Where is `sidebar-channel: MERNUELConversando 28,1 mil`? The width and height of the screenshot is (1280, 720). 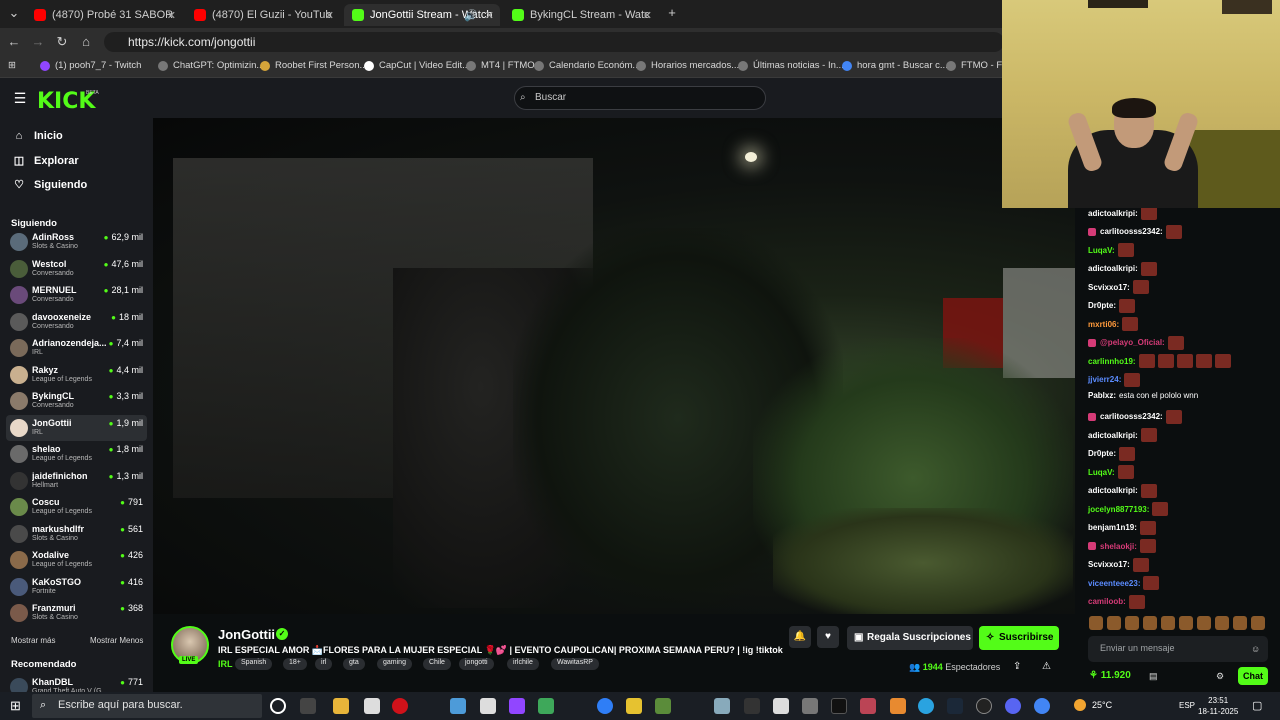
sidebar-channel: MERNUELConversando 28,1 mil is located at coordinates (76, 295).